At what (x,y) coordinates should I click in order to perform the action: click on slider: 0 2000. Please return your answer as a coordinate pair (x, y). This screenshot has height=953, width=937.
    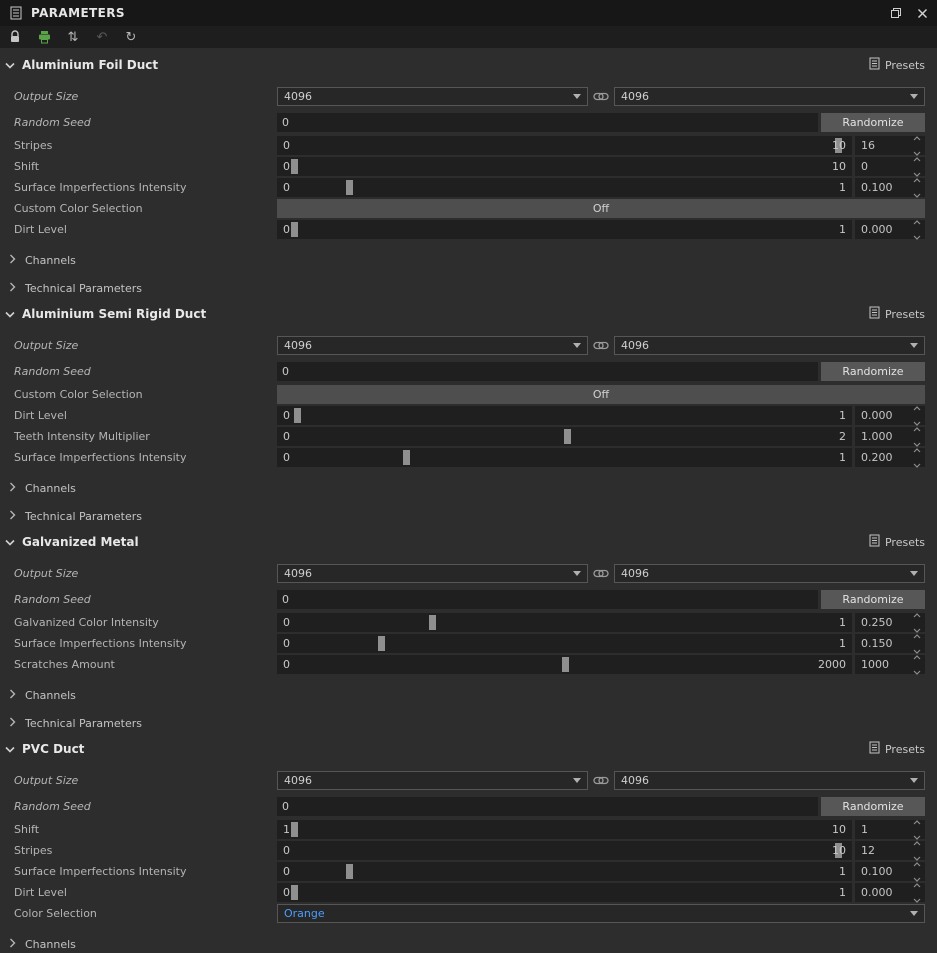
    Looking at the image, I should click on (564, 664).